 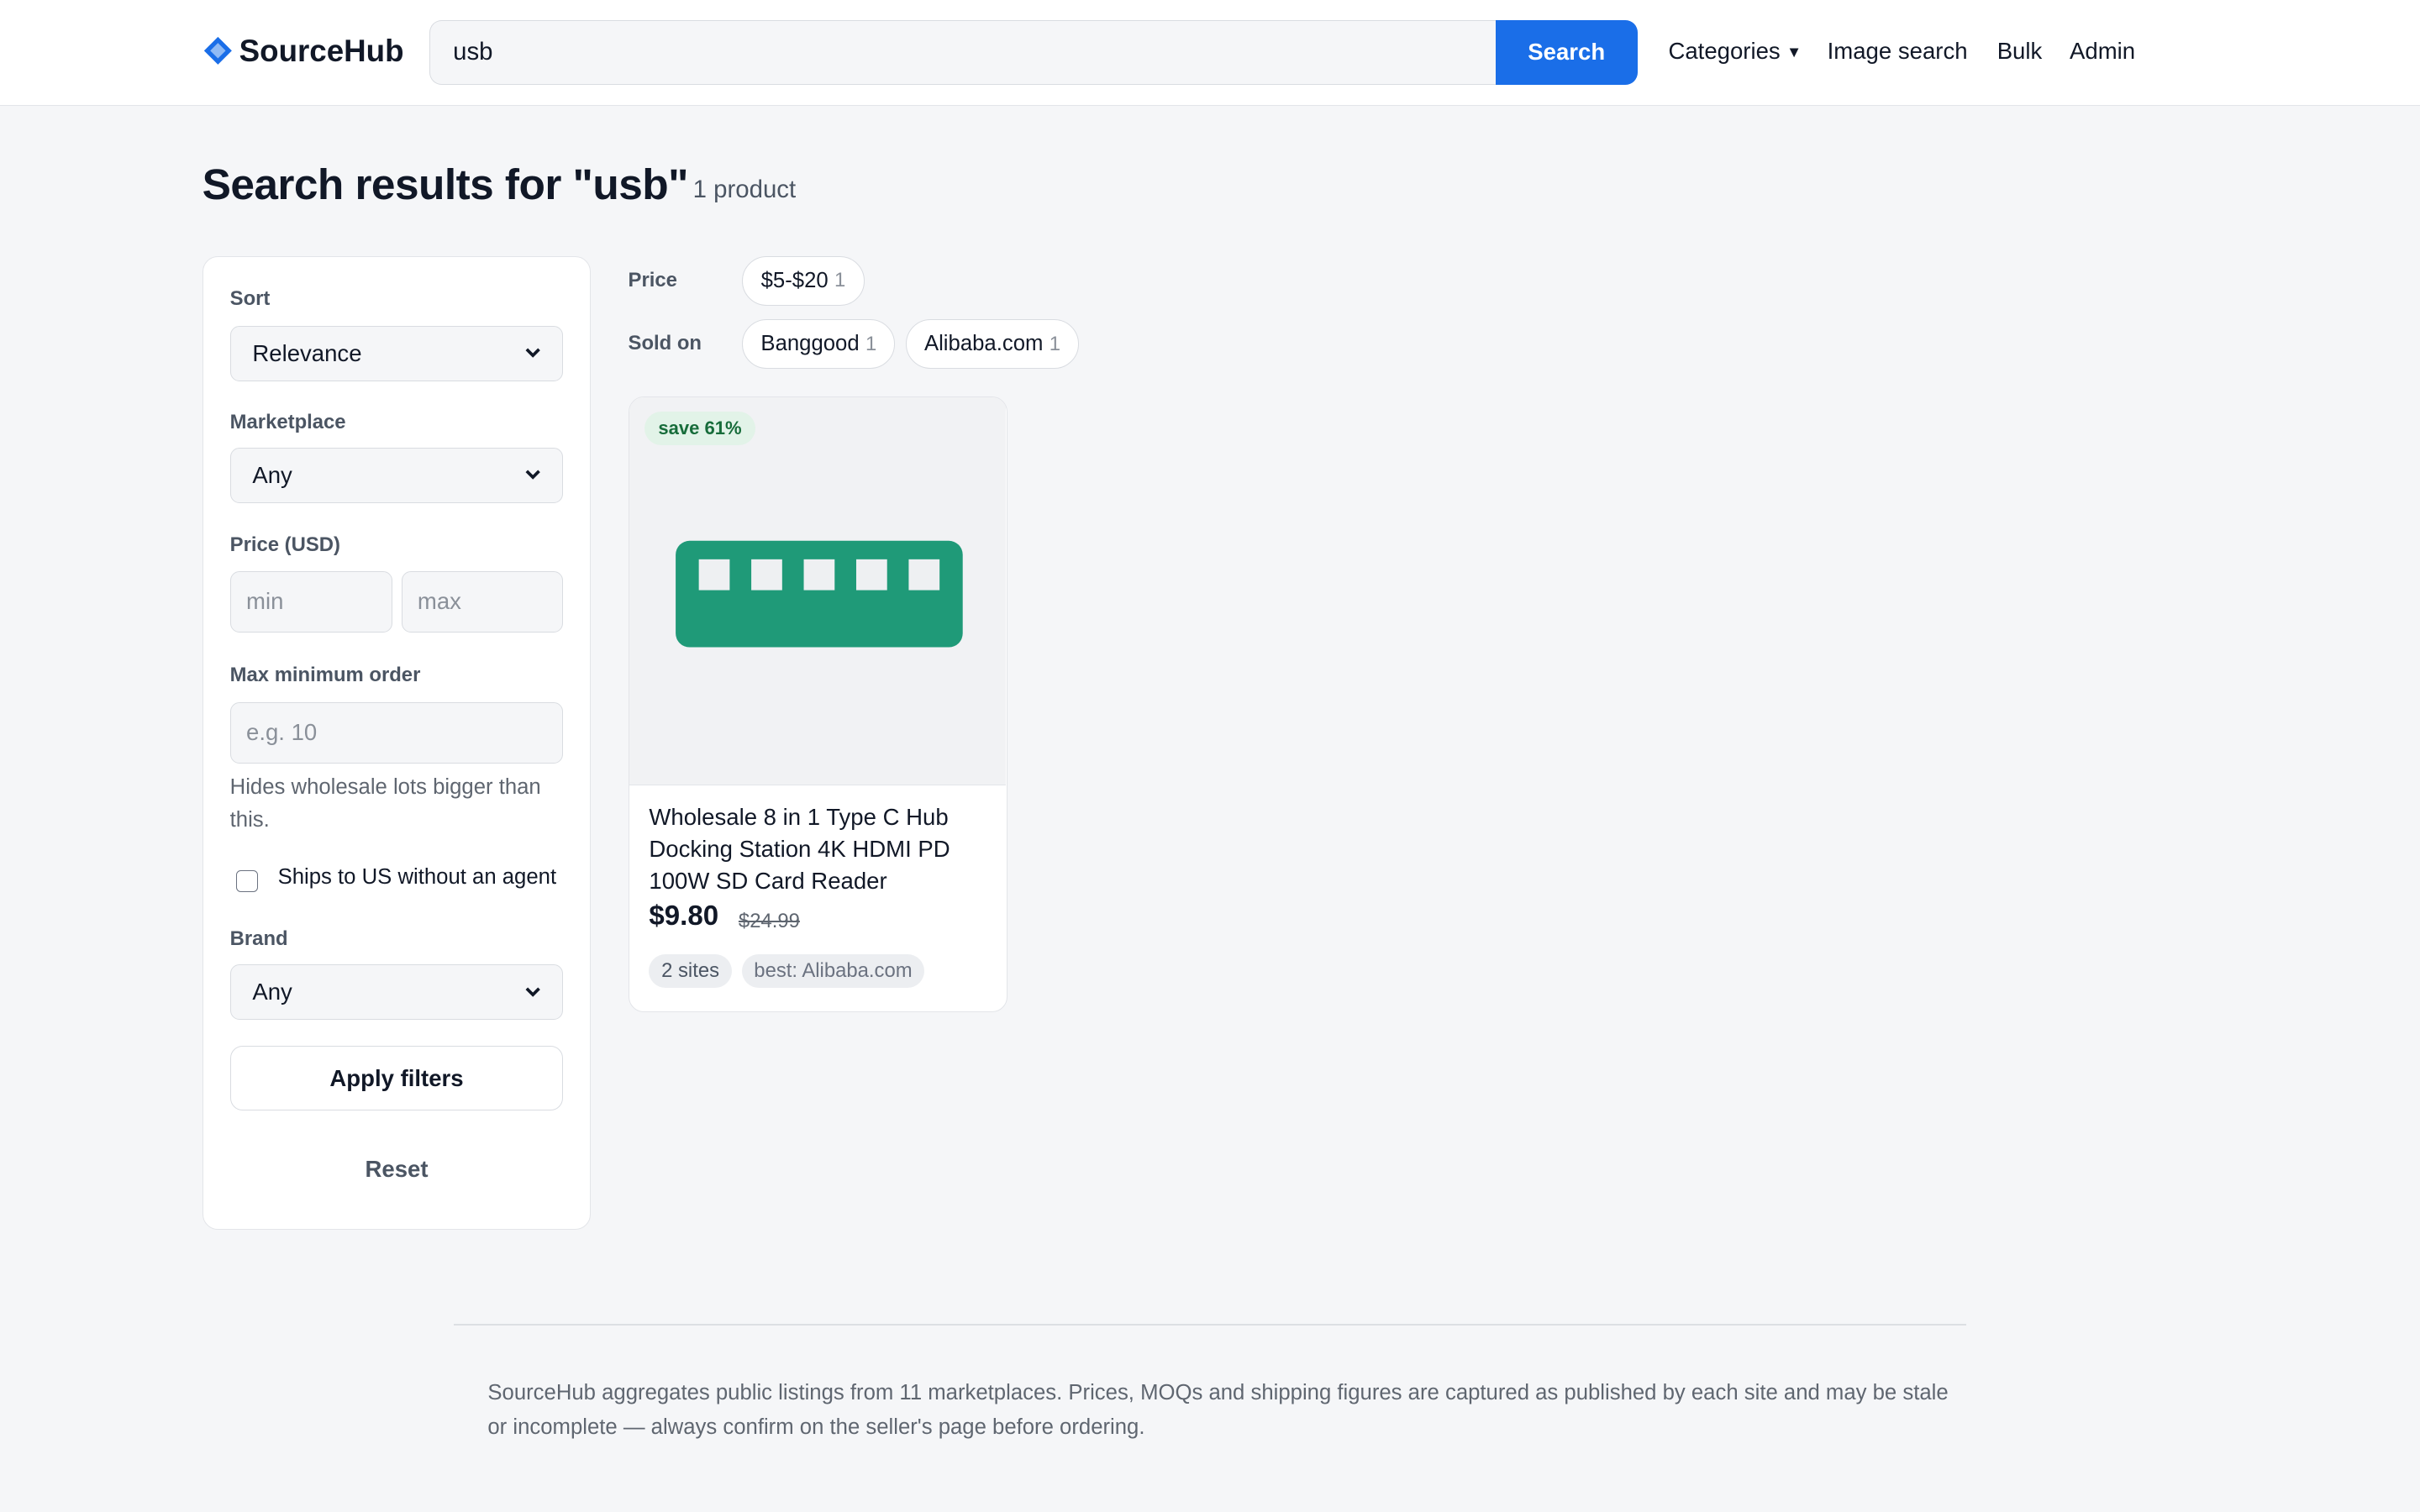 What do you see at coordinates (397, 1078) in the screenshot?
I see `apply-filters-button: Apply filters` at bounding box center [397, 1078].